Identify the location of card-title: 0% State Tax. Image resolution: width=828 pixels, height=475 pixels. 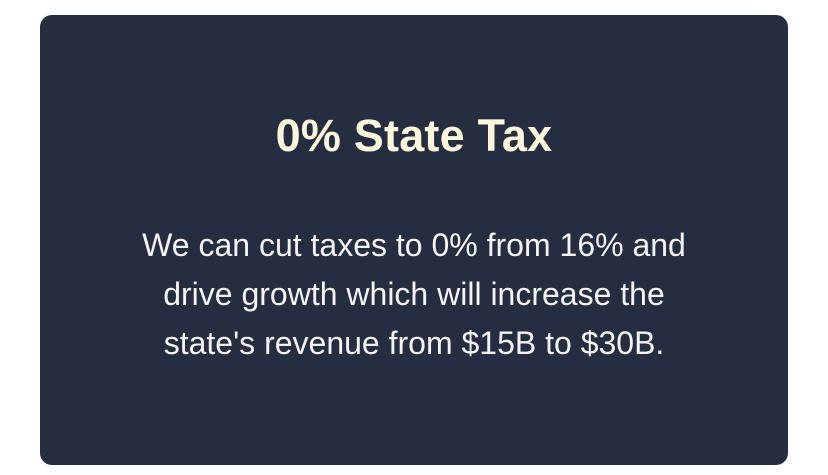
(414, 135).